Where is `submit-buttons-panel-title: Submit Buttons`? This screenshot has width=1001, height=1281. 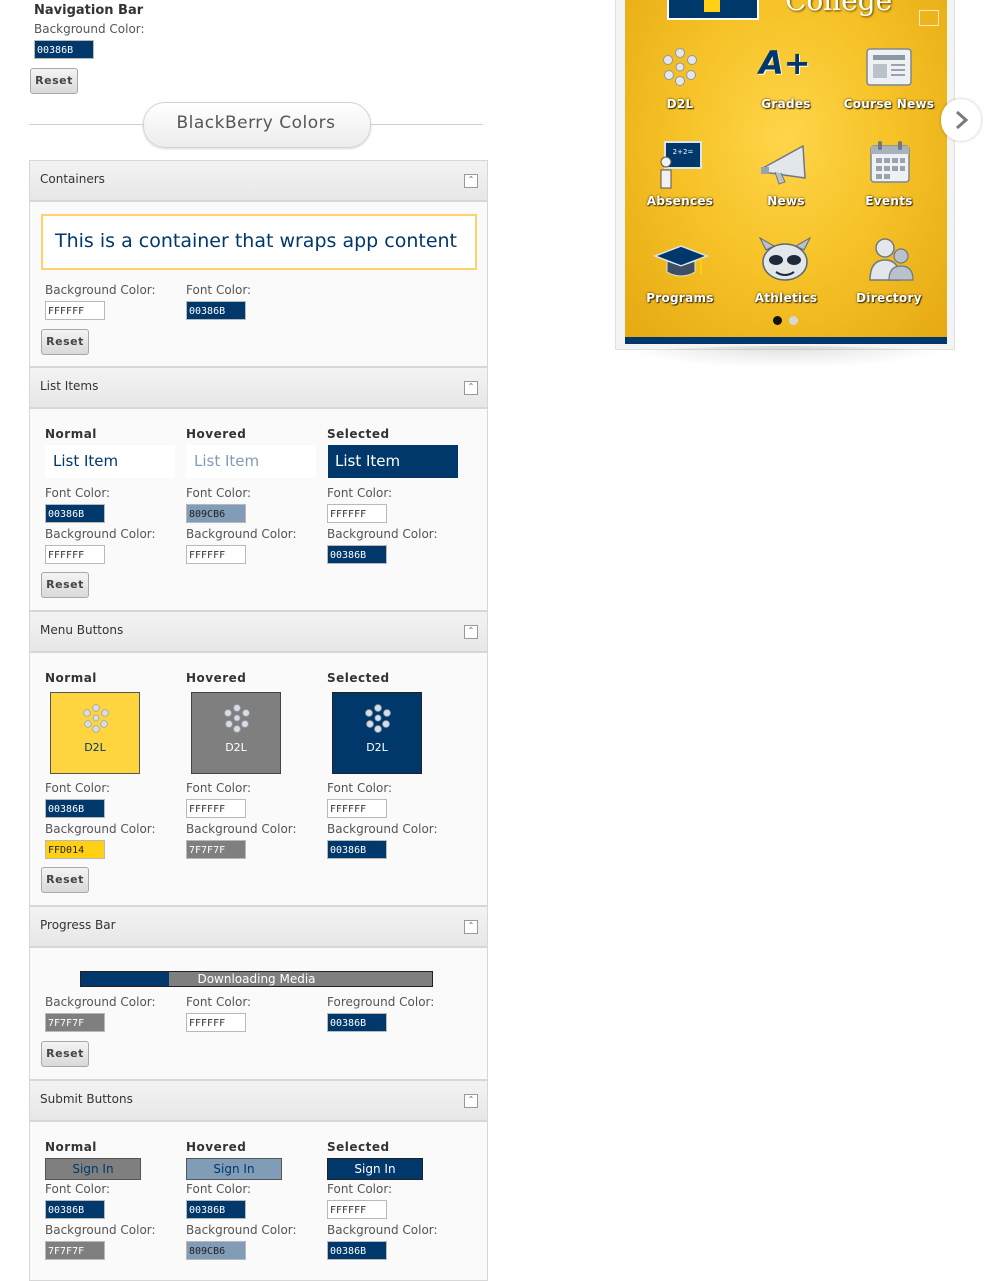
submit-buttons-panel-title: Submit Buttons is located at coordinates (86, 1099).